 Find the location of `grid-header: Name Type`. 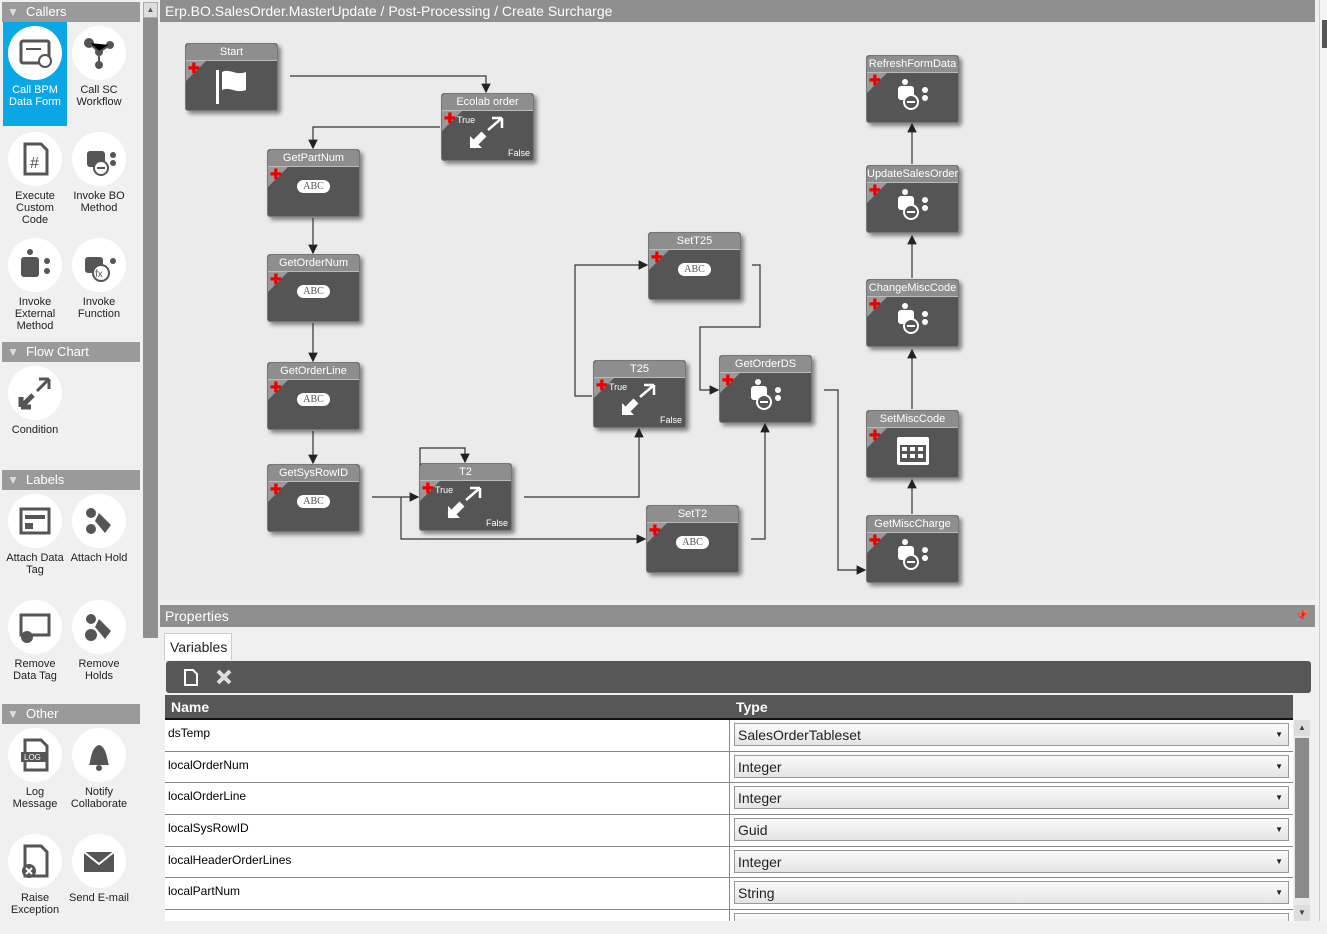

grid-header: Name Type is located at coordinates (729, 707).